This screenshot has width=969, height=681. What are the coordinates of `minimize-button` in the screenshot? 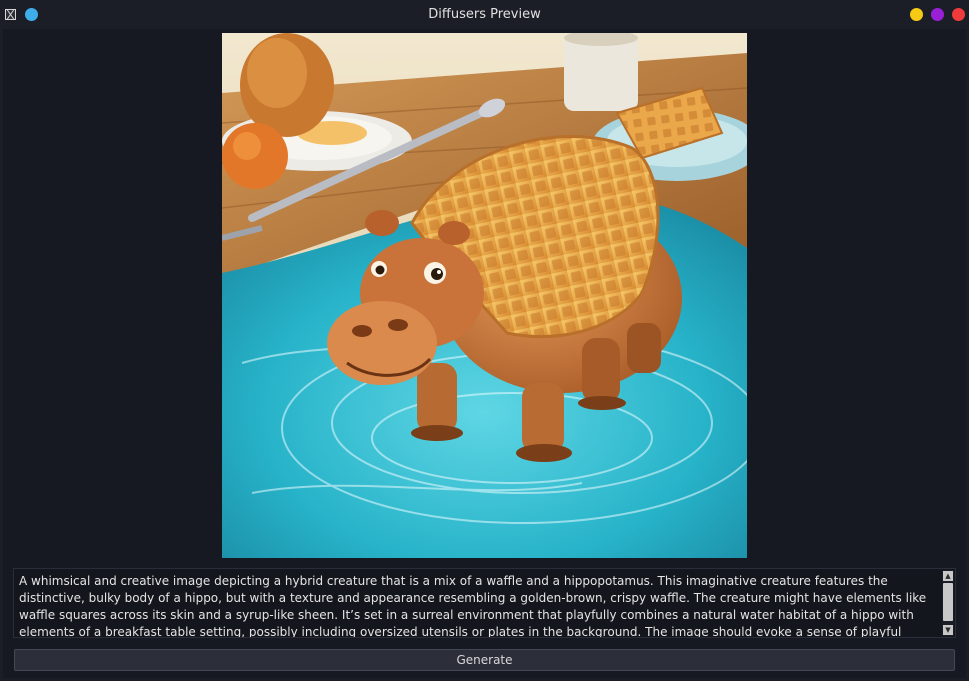 It's located at (916, 14).